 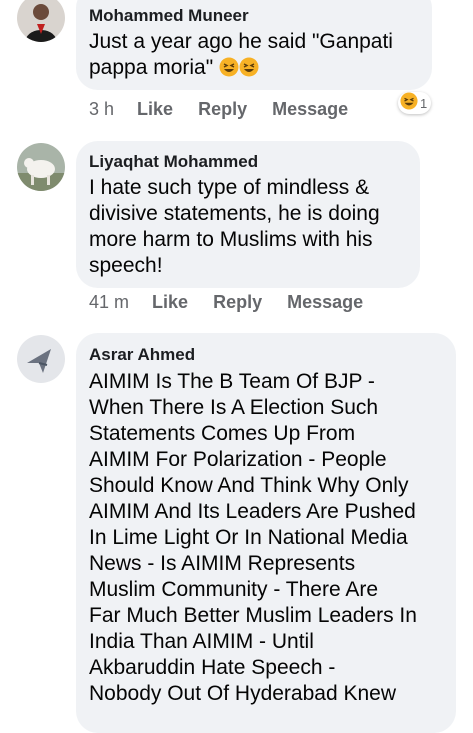 I want to click on comment-line: Should Know And Think Why Only, so click(x=249, y=485).